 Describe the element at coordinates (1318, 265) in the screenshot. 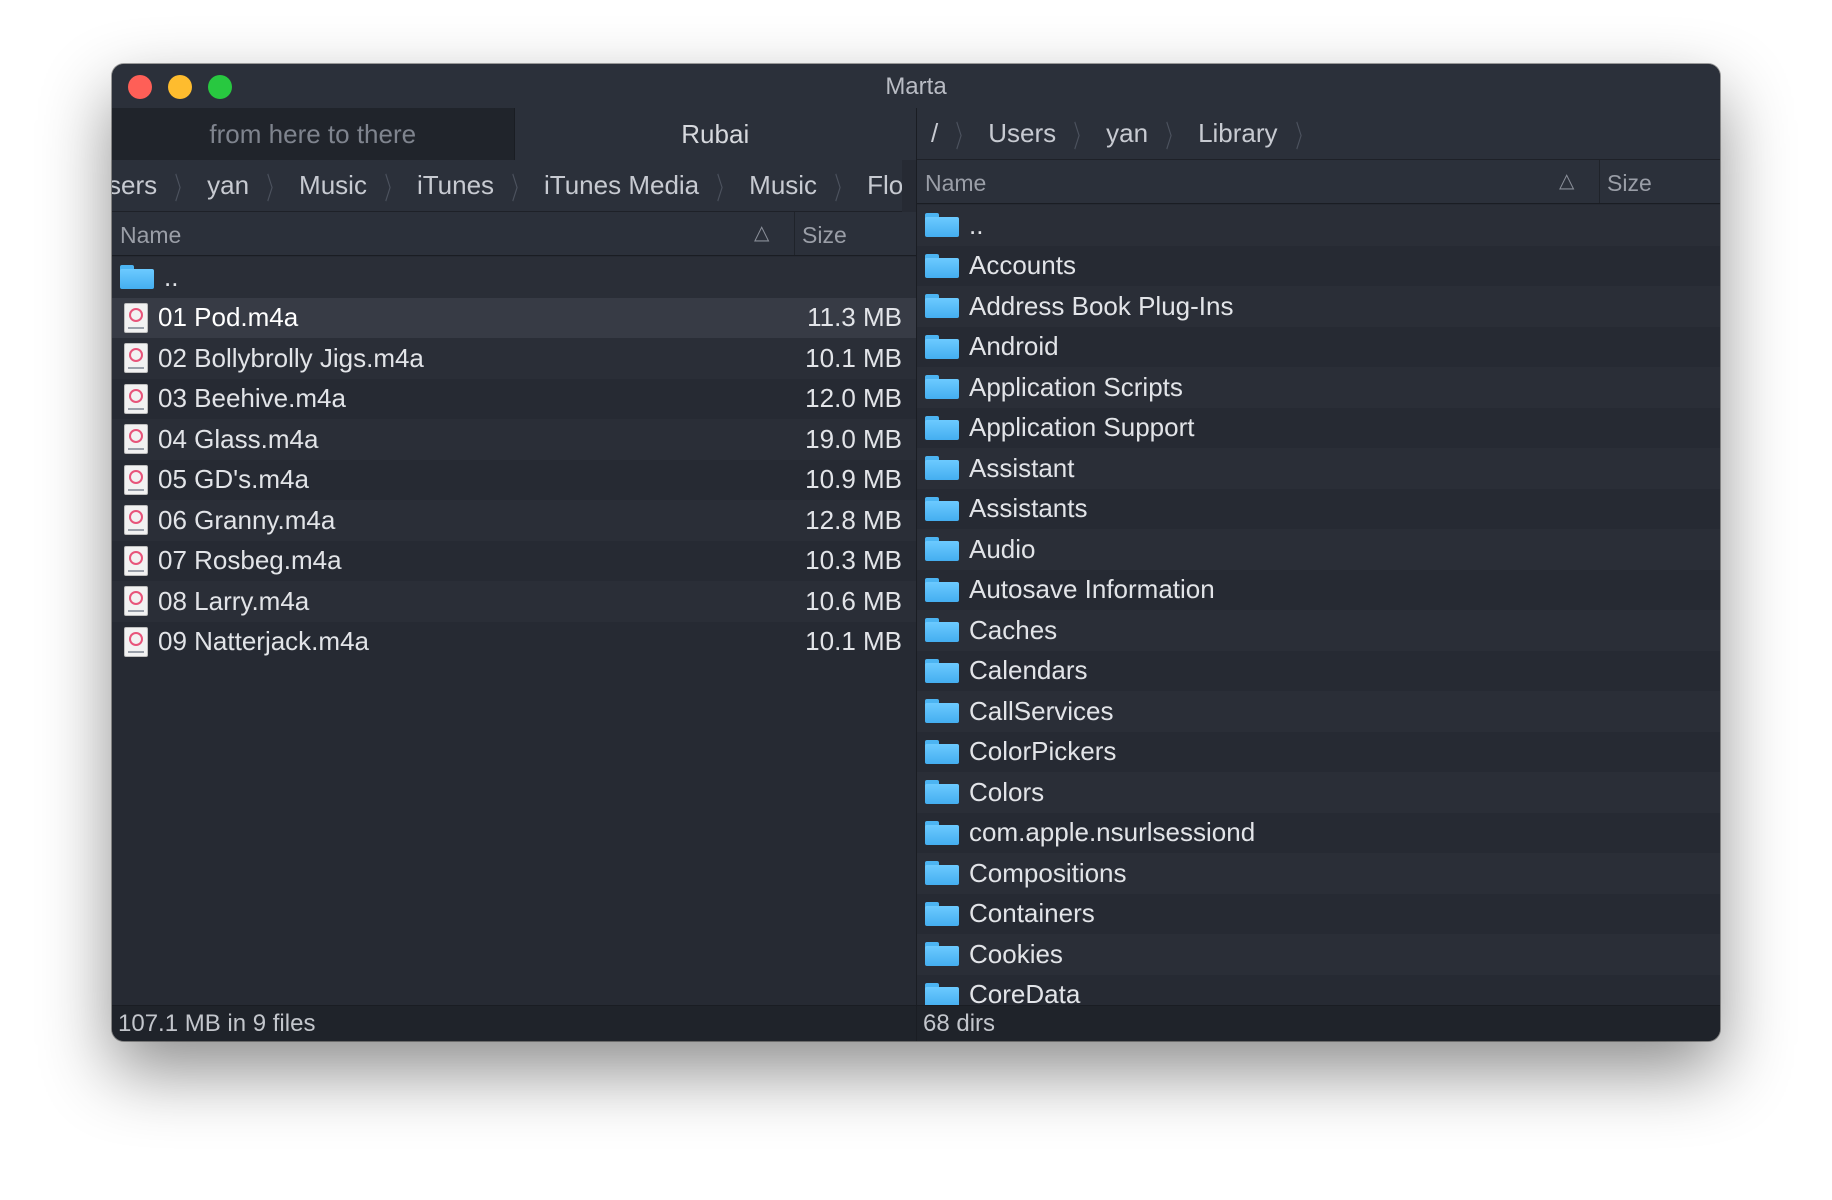

I see `directory-row: Accounts` at that location.